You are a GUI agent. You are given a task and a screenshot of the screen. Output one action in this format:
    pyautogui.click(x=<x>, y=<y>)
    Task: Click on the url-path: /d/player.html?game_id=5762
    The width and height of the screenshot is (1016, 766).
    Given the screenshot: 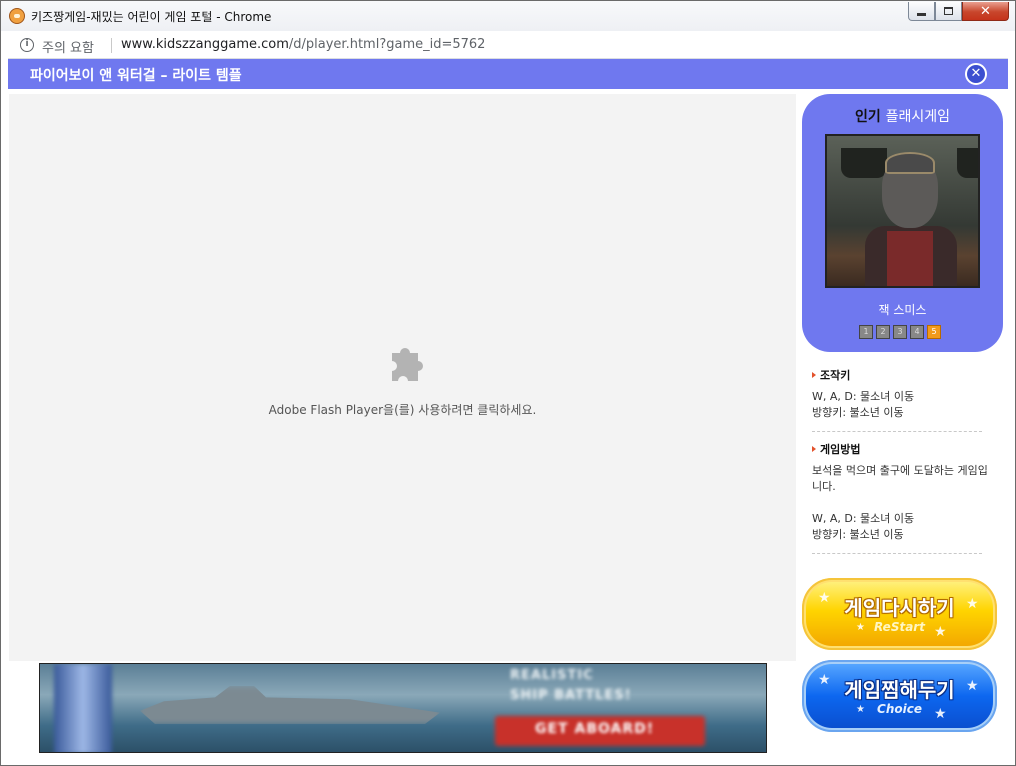 What is the action you would take?
    pyautogui.click(x=387, y=44)
    